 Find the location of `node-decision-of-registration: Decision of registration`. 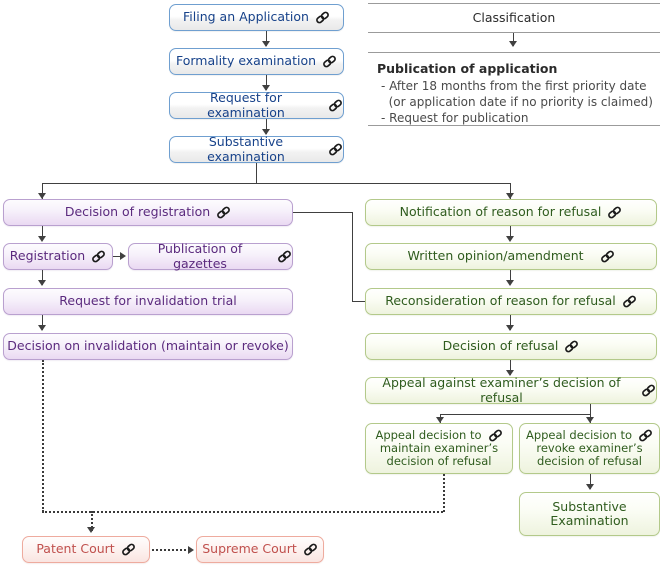

node-decision-of-registration: Decision of registration is located at coordinates (148, 212).